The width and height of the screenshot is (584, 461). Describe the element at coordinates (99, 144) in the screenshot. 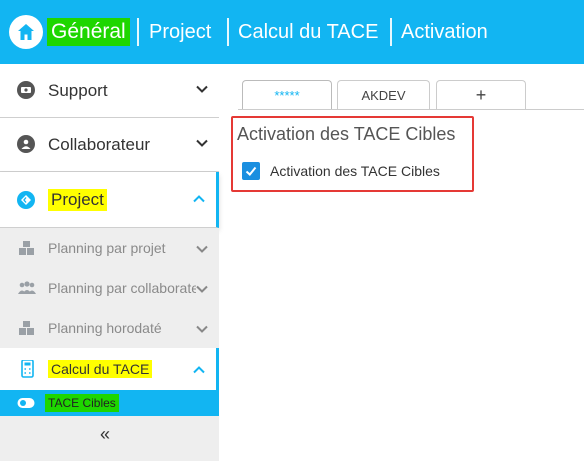

I see `sidebar-item-label: Collaborateur` at that location.